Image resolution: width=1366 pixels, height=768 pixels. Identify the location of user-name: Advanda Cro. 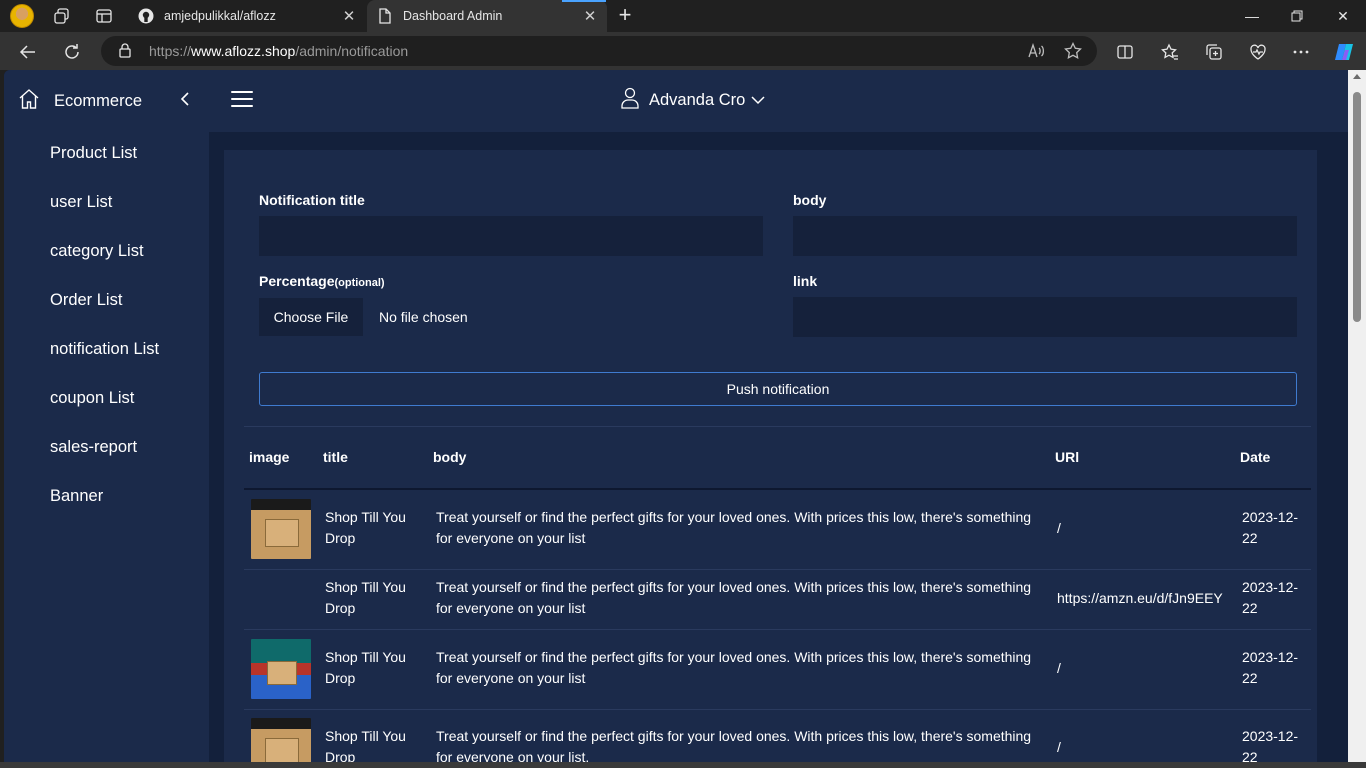
(697, 100).